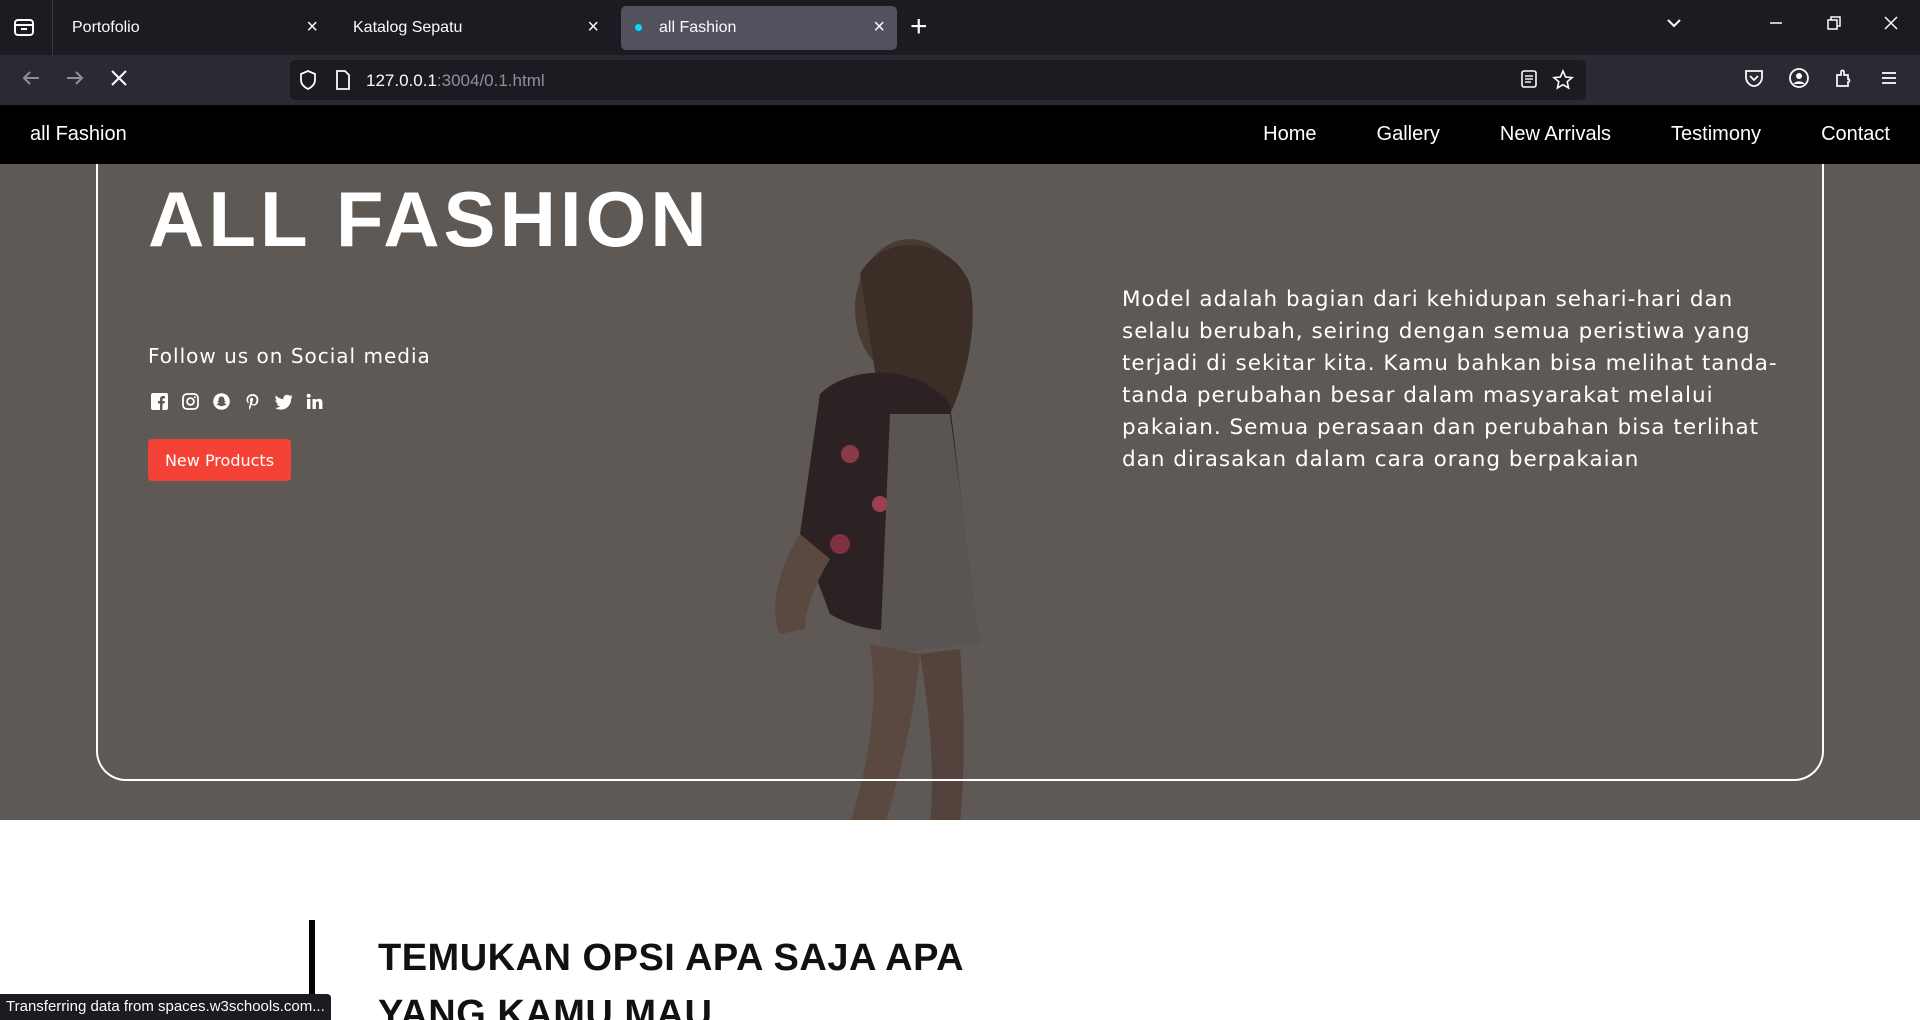 The height and width of the screenshot is (1020, 1920). I want to click on stop-loading-icon, so click(119, 81).